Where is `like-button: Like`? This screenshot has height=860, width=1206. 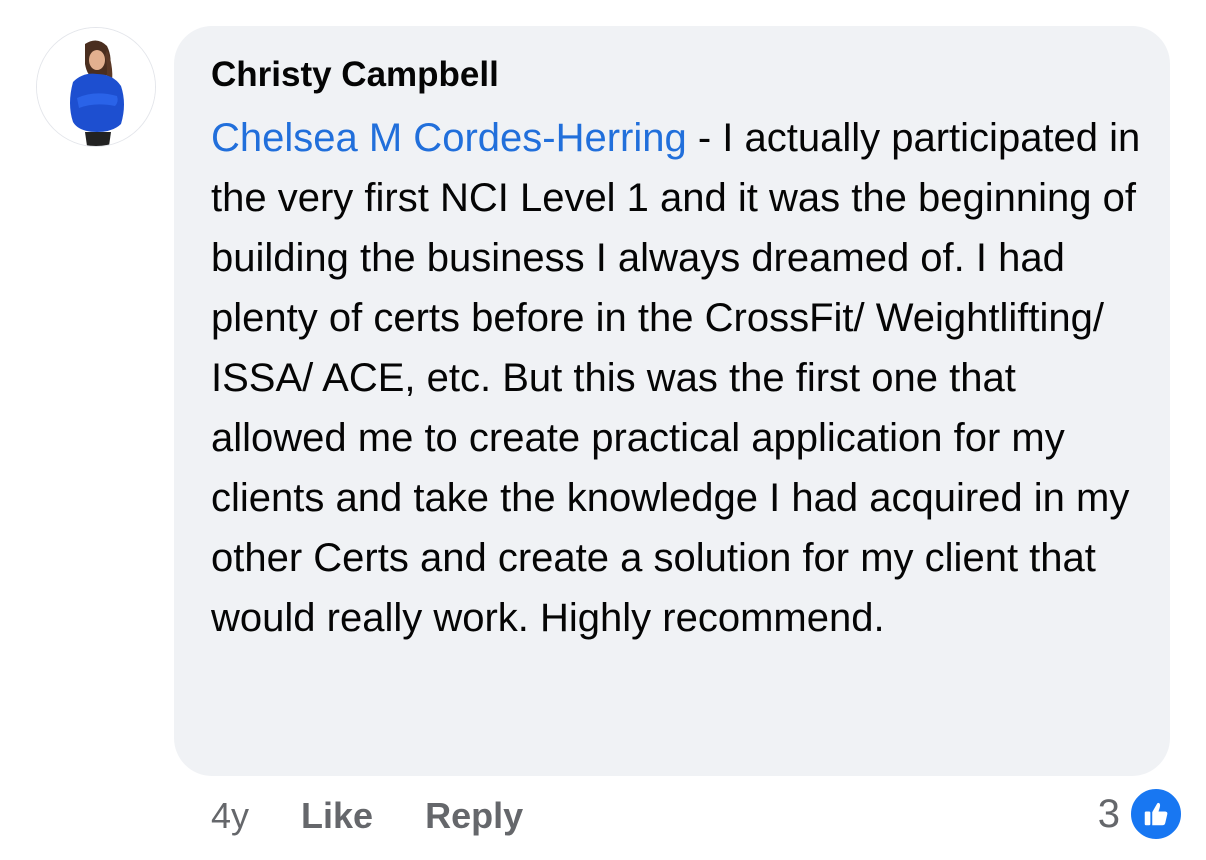 like-button: Like is located at coordinates (337, 816).